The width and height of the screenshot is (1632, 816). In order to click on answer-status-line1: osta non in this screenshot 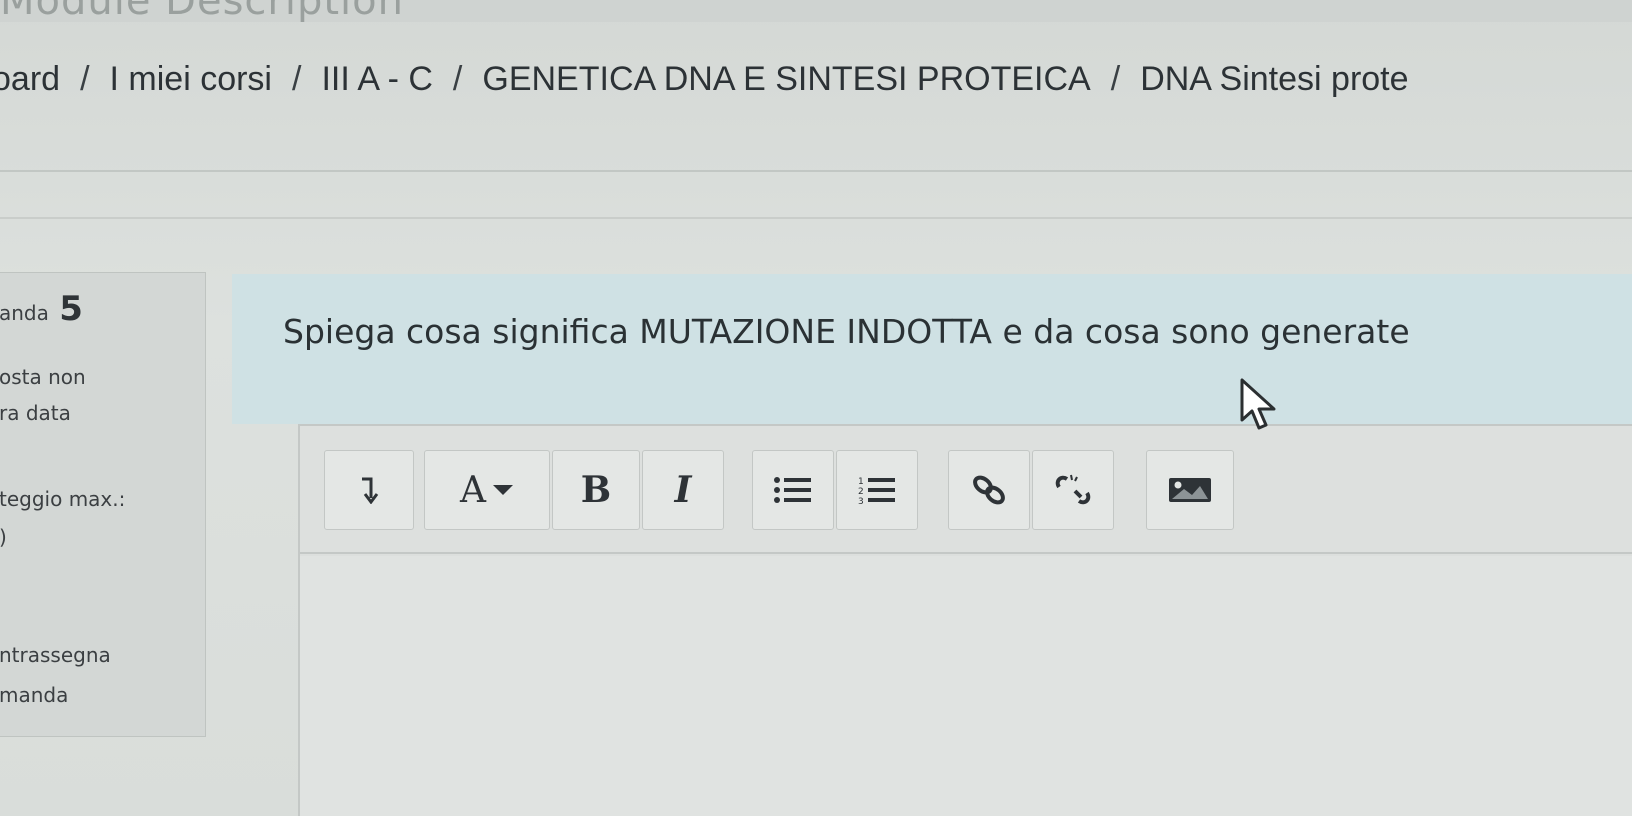, I will do `click(43, 377)`.